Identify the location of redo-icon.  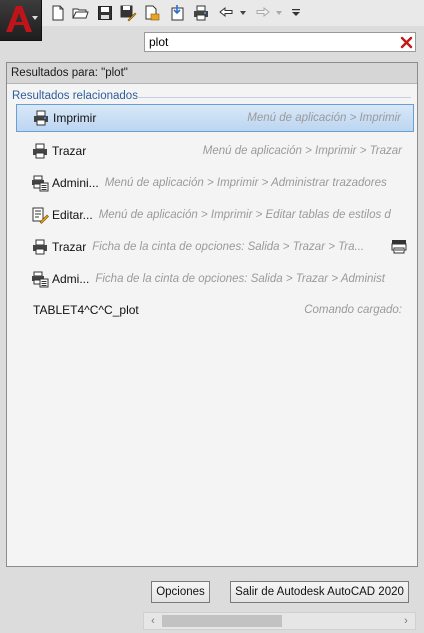
(262, 13).